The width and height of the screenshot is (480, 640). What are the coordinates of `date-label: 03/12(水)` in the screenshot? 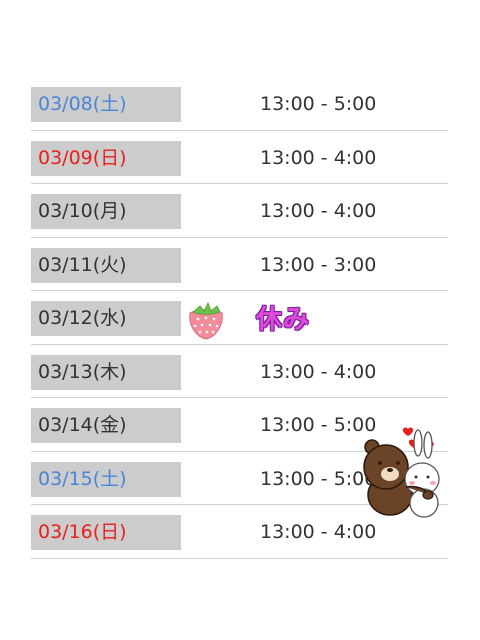 It's located at (106, 318).